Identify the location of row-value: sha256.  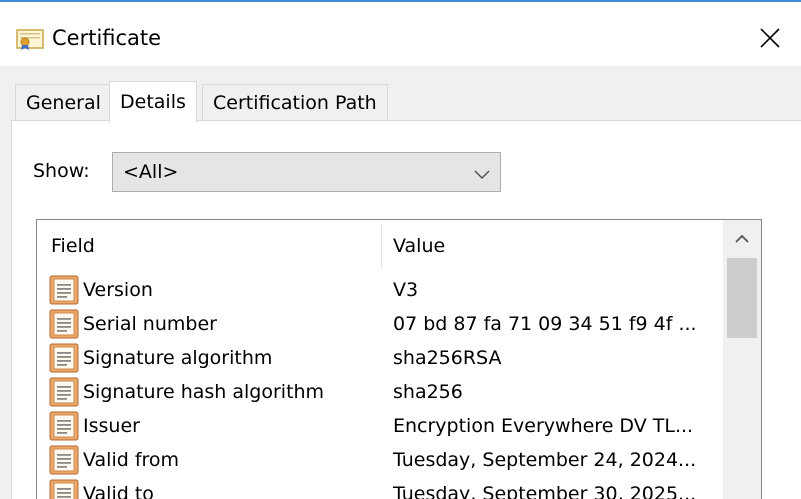
(428, 392).